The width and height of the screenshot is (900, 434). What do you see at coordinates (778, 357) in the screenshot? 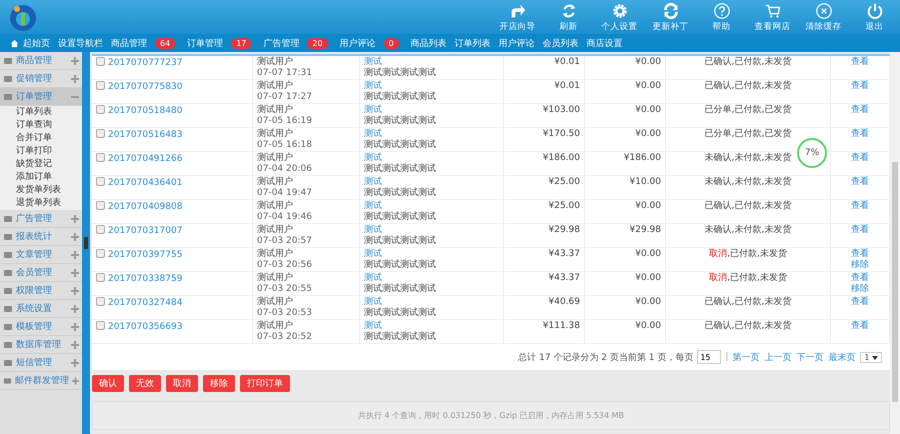
I see `page-link: 上一页` at bounding box center [778, 357].